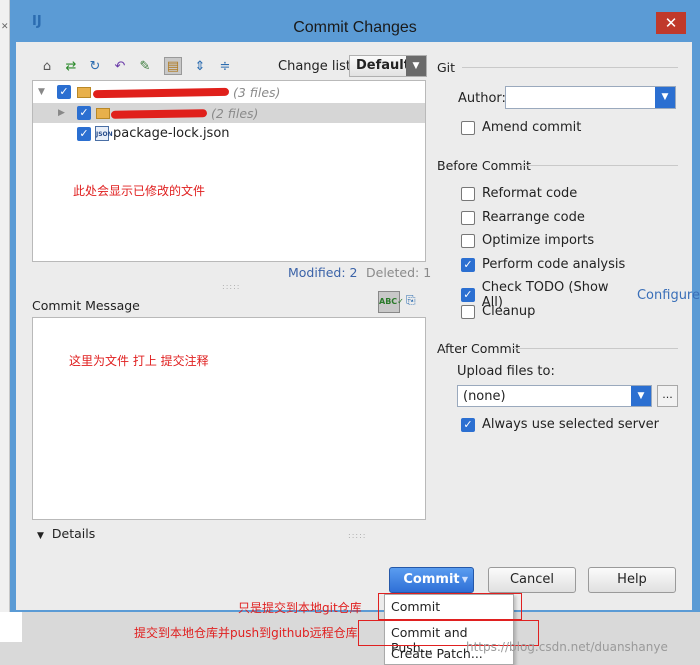 The image size is (700, 665). Describe the element at coordinates (200, 66) in the screenshot. I see `expand-all-icon: ⇕` at that location.